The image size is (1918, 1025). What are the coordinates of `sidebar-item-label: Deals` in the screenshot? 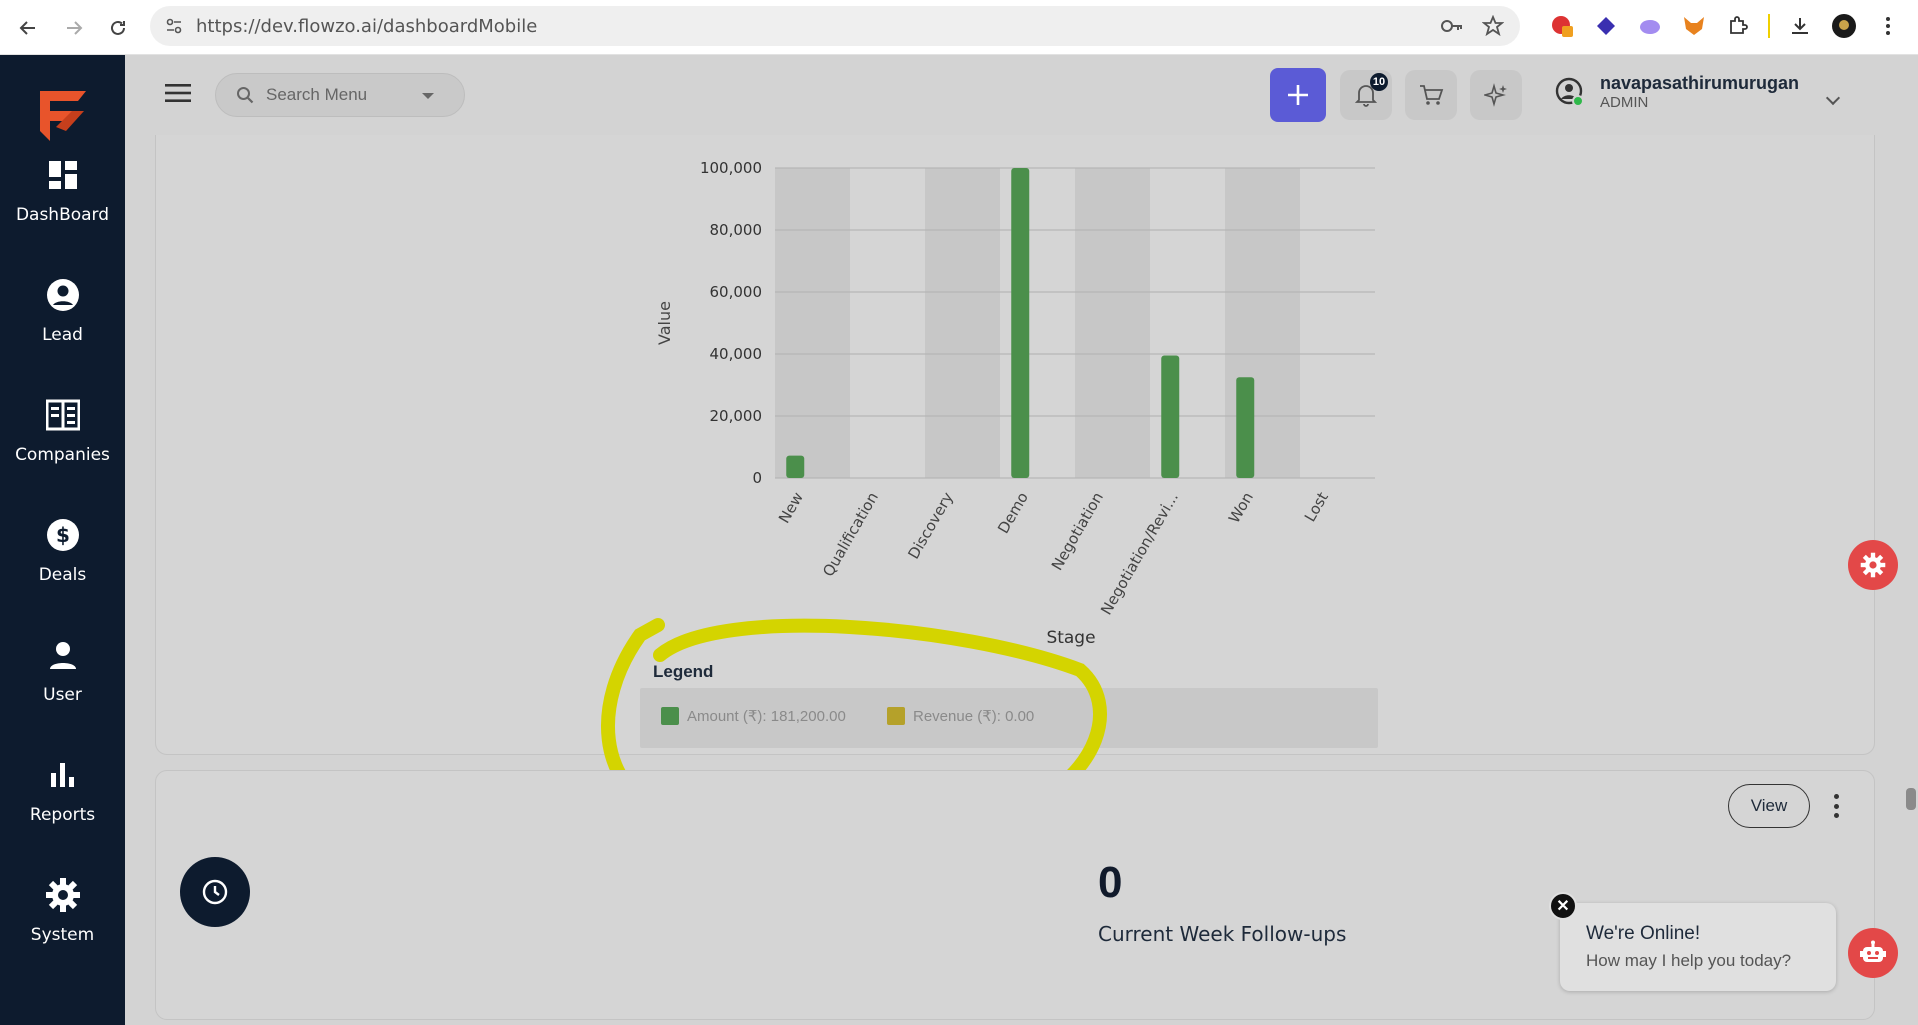 It's located at (62, 575).